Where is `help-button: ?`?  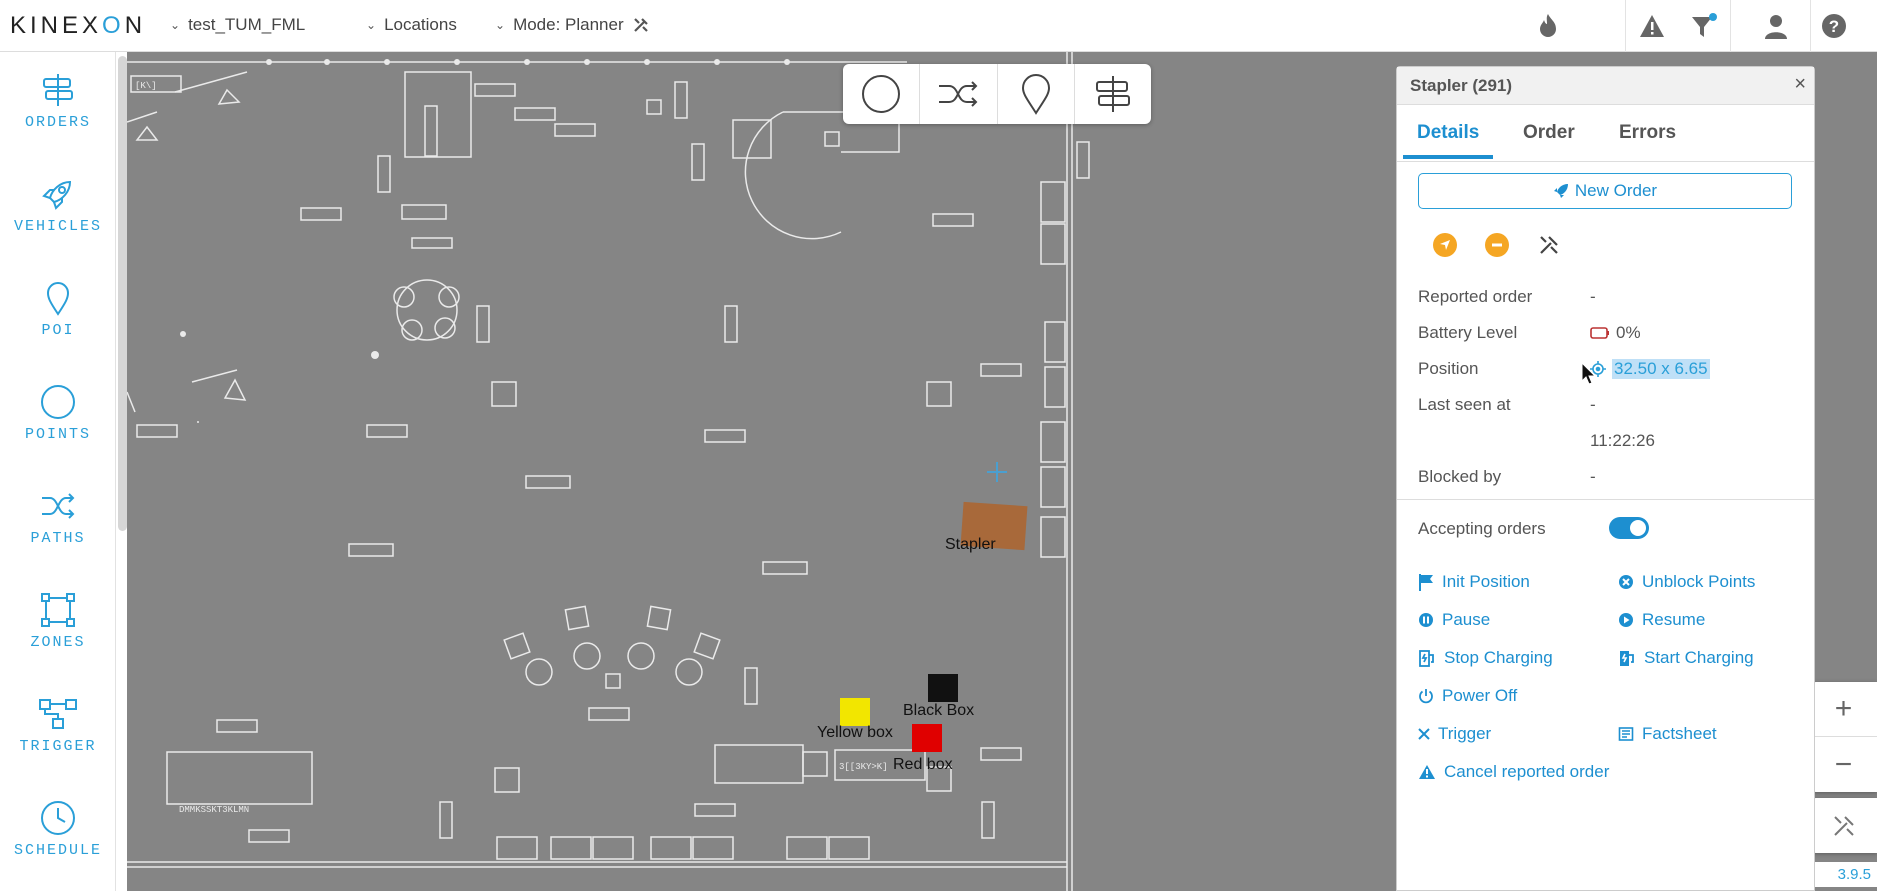 help-button: ? is located at coordinates (1834, 26).